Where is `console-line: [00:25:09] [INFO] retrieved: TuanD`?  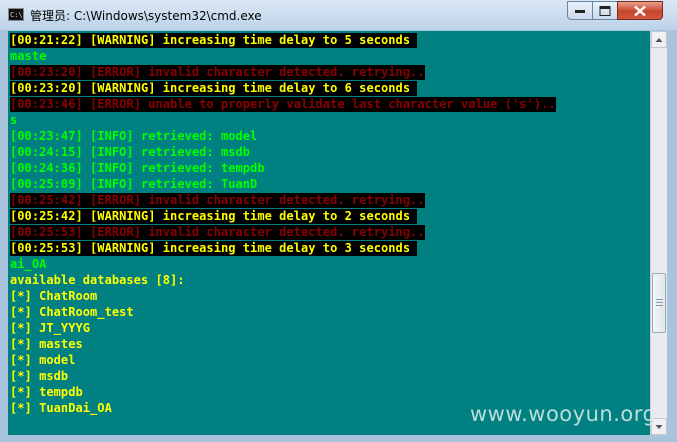
console-line: [00:25:09] [INFO] retrieved: TuanD is located at coordinates (134, 184).